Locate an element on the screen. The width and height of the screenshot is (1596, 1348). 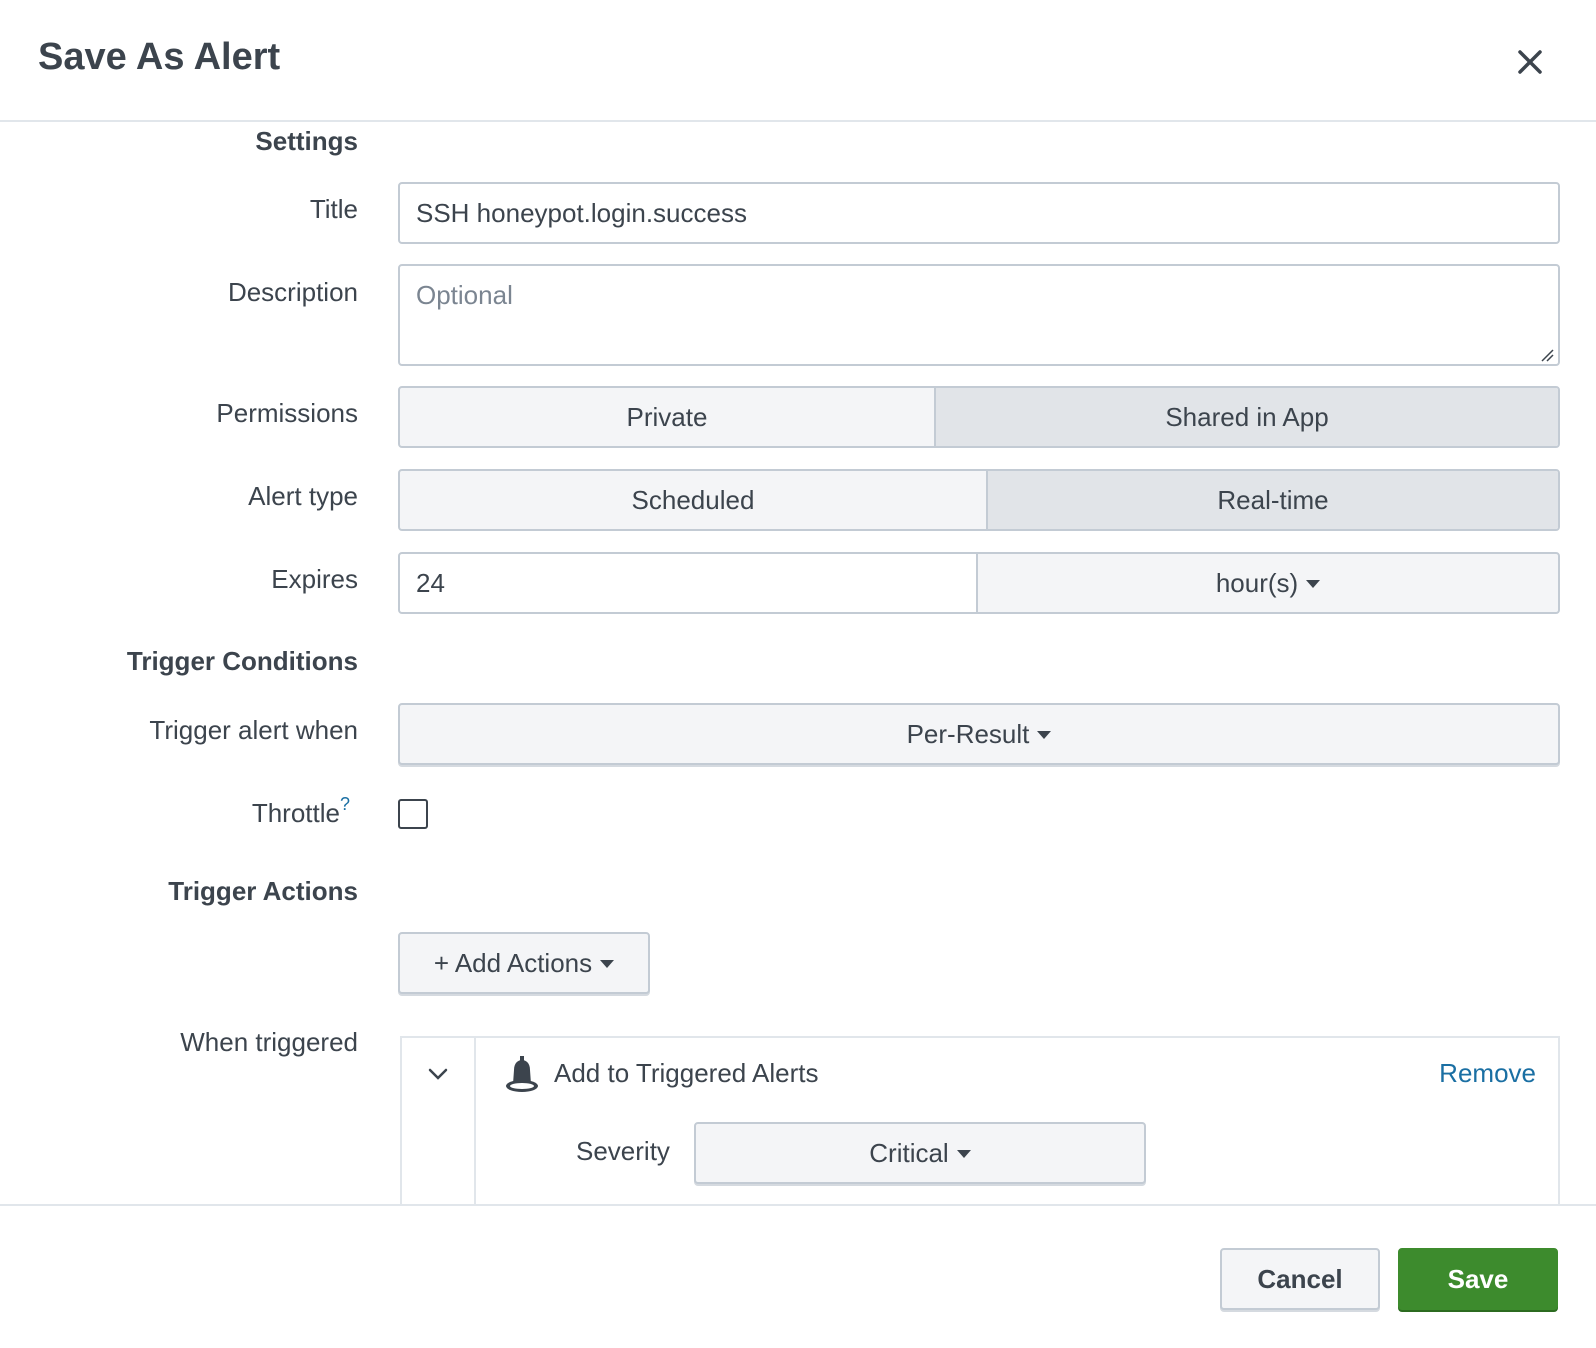
throttle-label-text: Throttle is located at coordinates (296, 813).